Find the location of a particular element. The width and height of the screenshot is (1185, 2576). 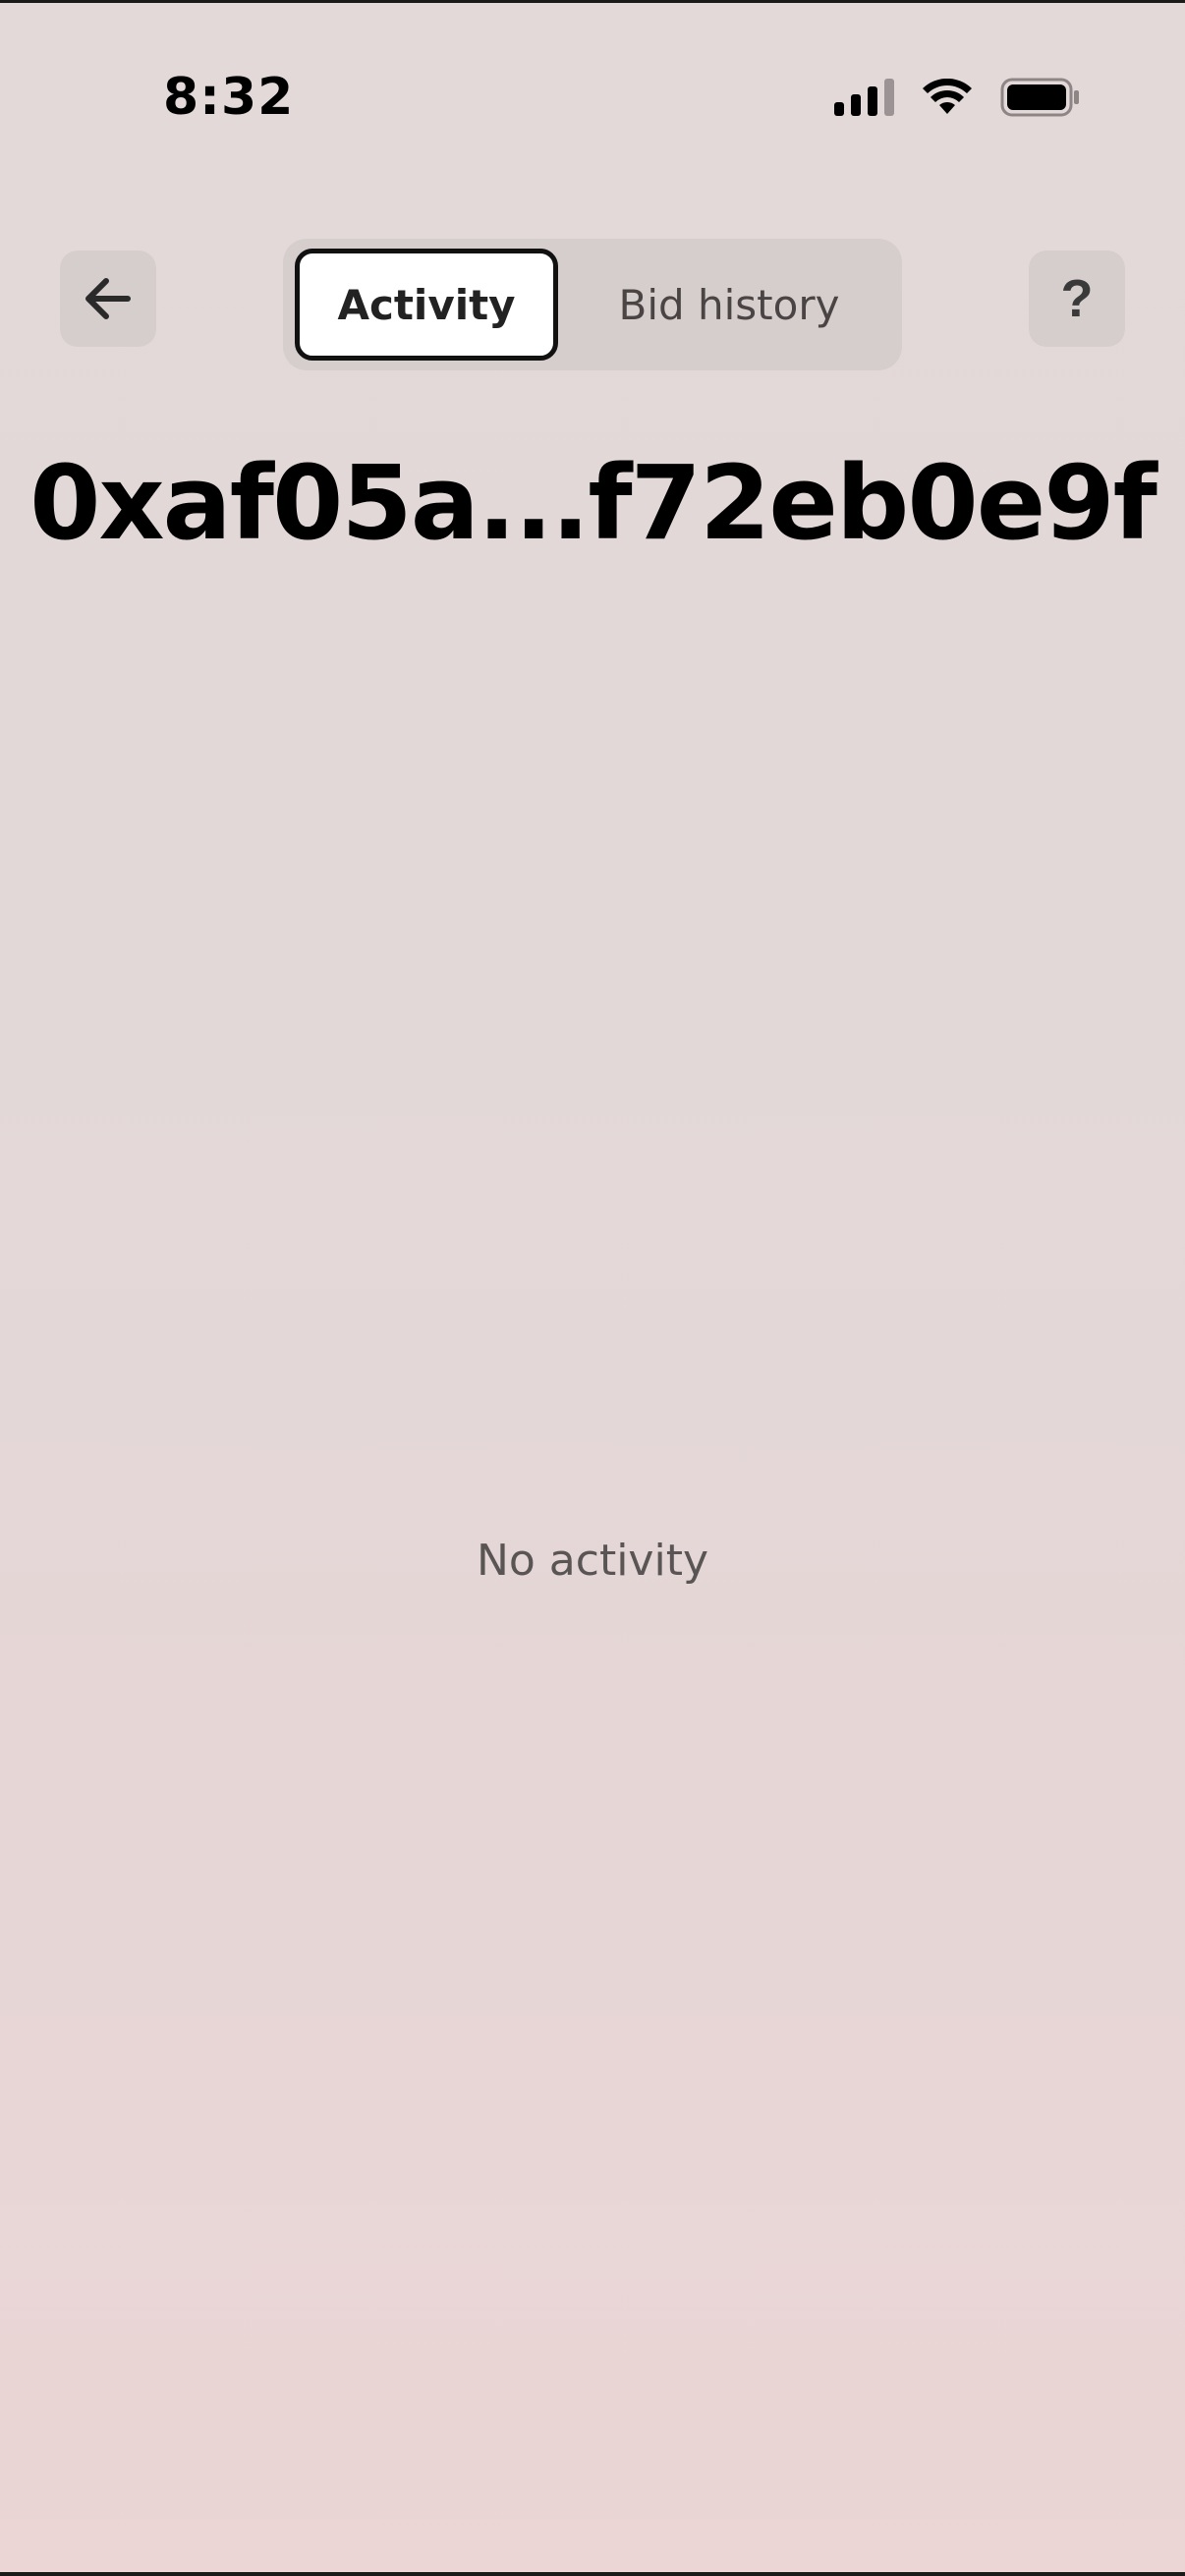

signal-icon is located at coordinates (864, 97).